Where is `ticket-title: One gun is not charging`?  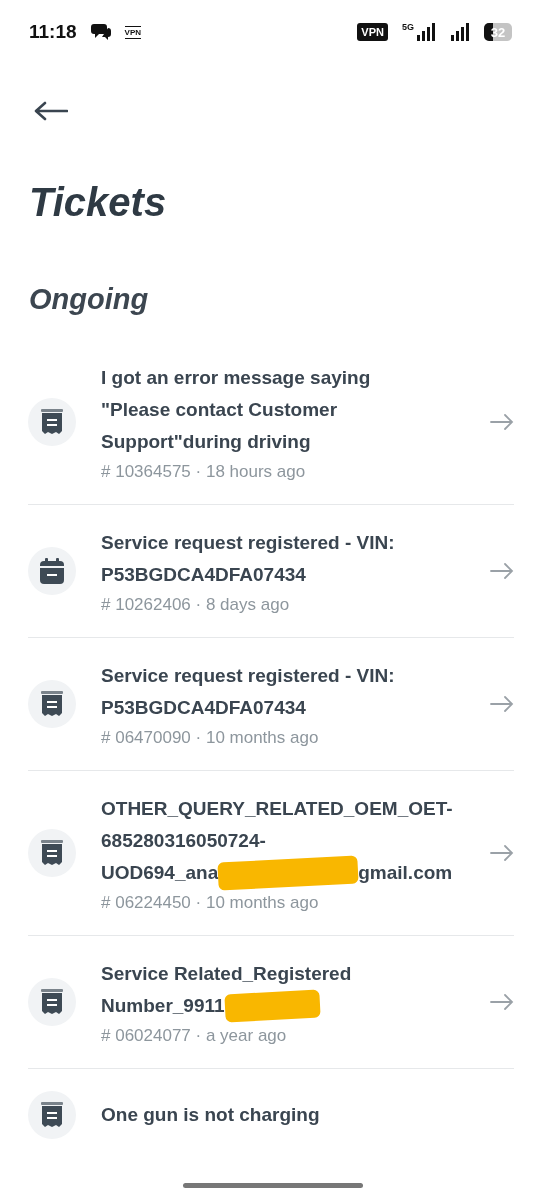 ticket-title: One gun is not charging is located at coordinates (210, 1115).